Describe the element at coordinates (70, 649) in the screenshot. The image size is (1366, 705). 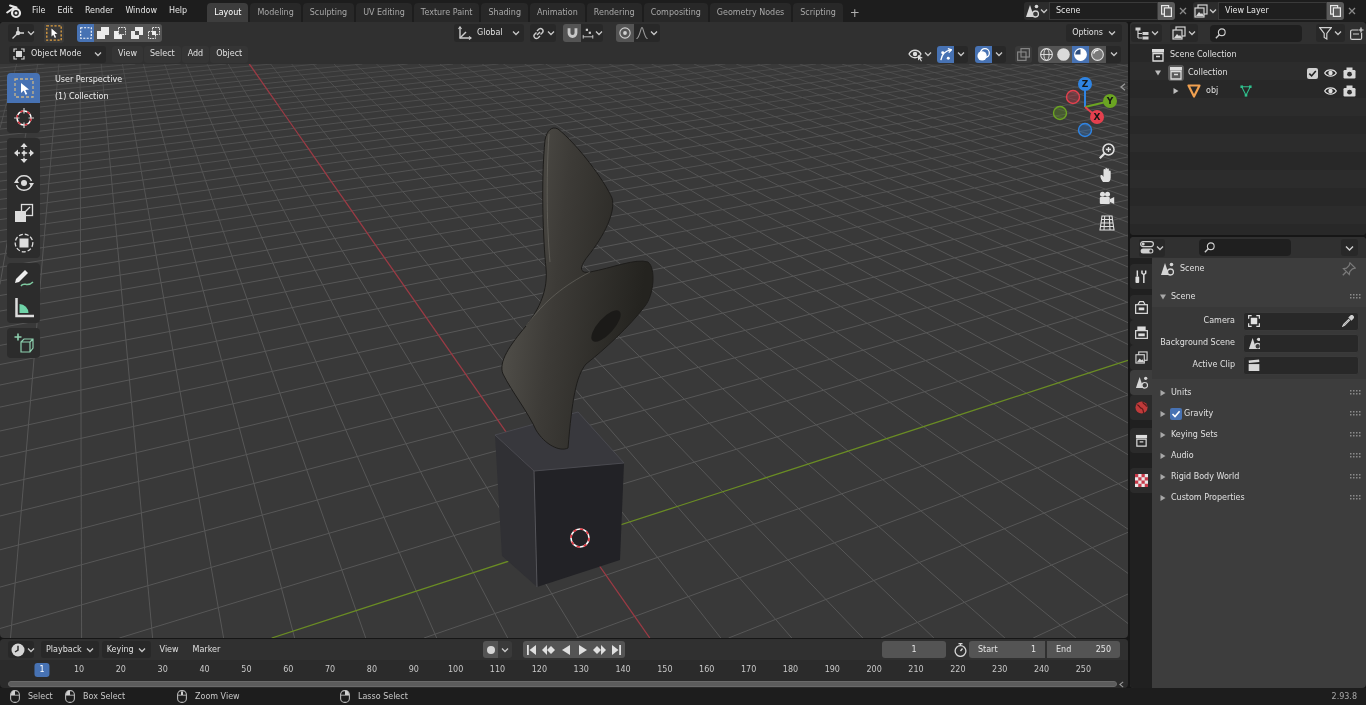
I see `menu-dropdown: Playback` at that location.